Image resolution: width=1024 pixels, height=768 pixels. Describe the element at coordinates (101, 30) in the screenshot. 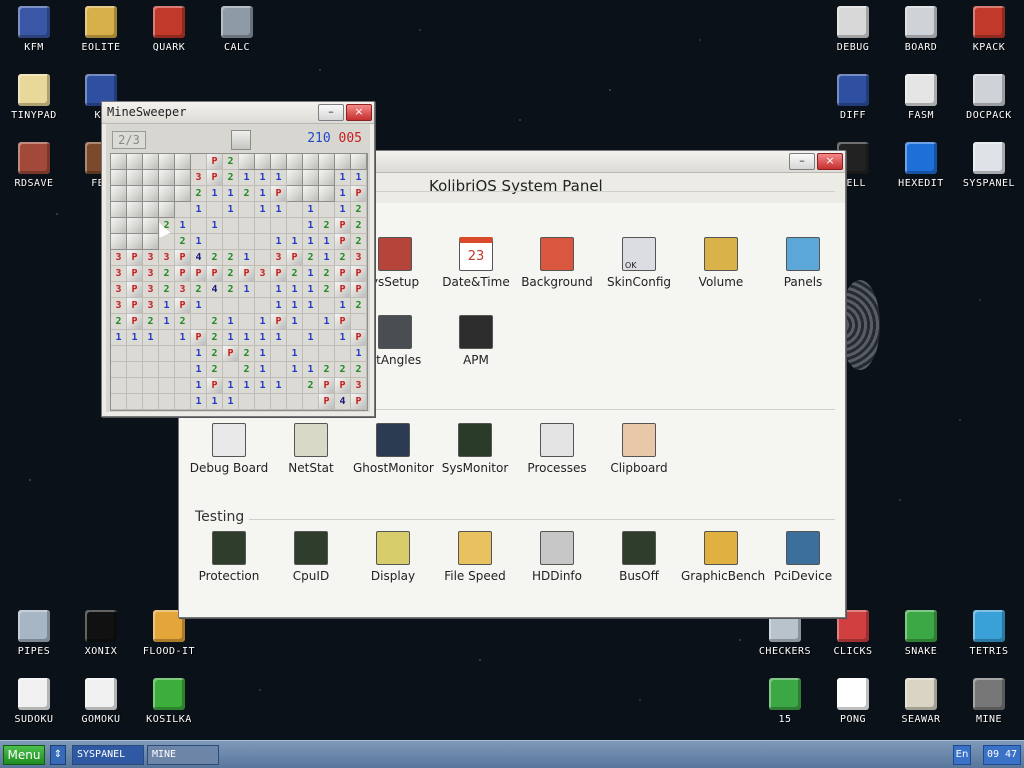

I see `desktop-icon-eolite: EOLITE` at that location.